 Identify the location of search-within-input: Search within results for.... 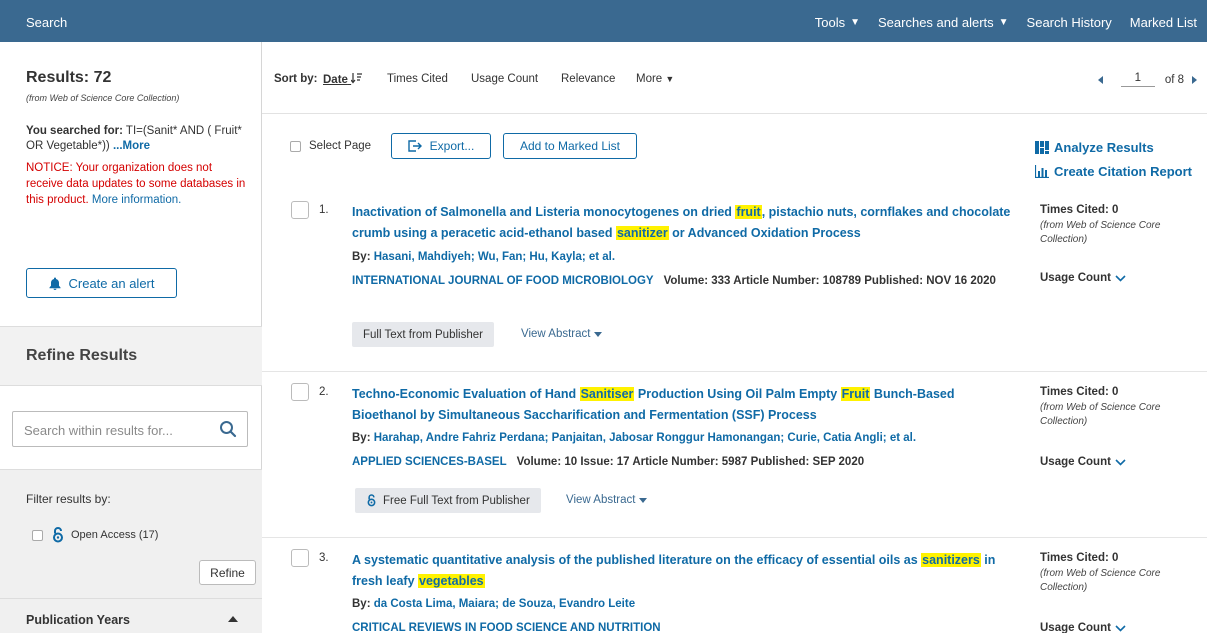
(130, 429).